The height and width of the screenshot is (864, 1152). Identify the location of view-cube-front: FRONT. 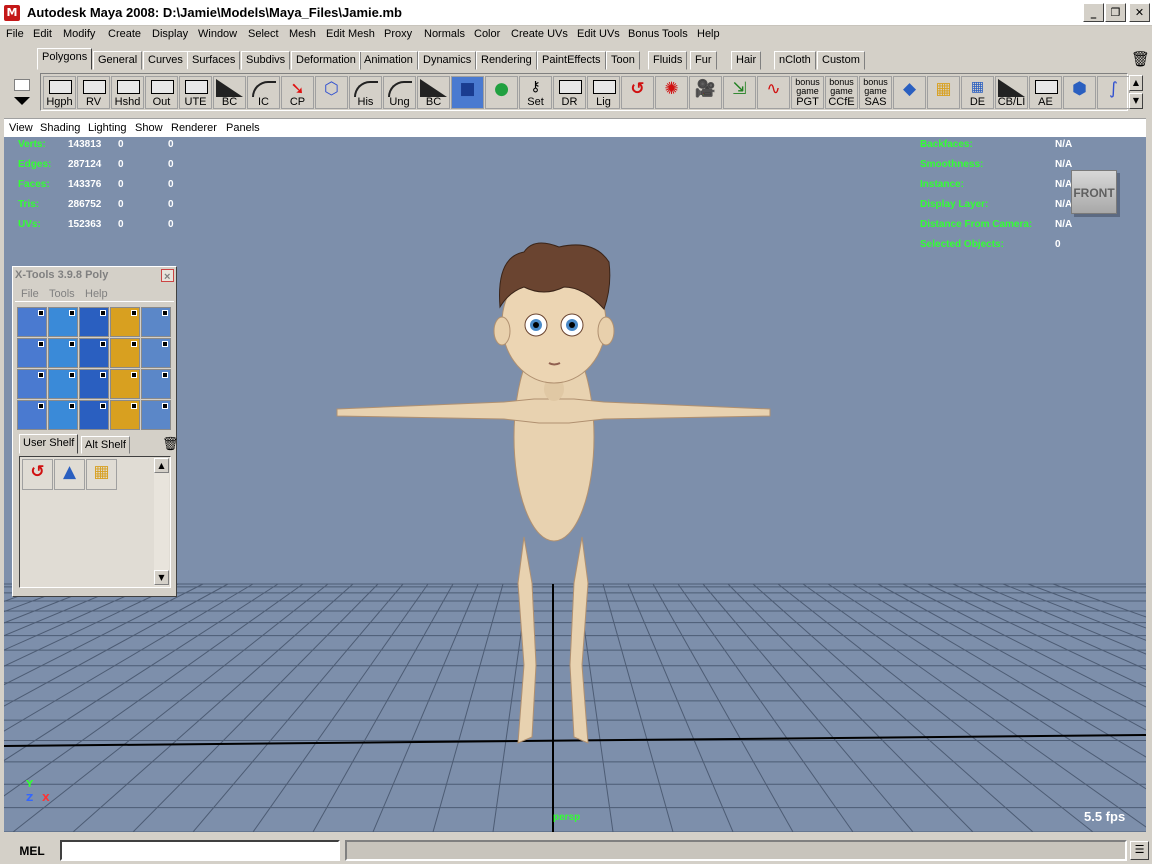
(1094, 192).